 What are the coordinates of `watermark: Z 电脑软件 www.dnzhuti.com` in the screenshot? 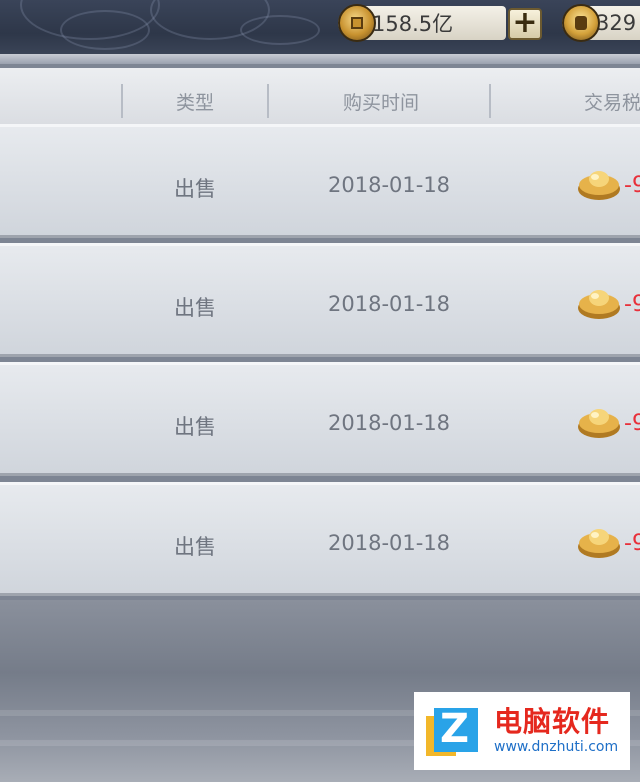 It's located at (522, 731).